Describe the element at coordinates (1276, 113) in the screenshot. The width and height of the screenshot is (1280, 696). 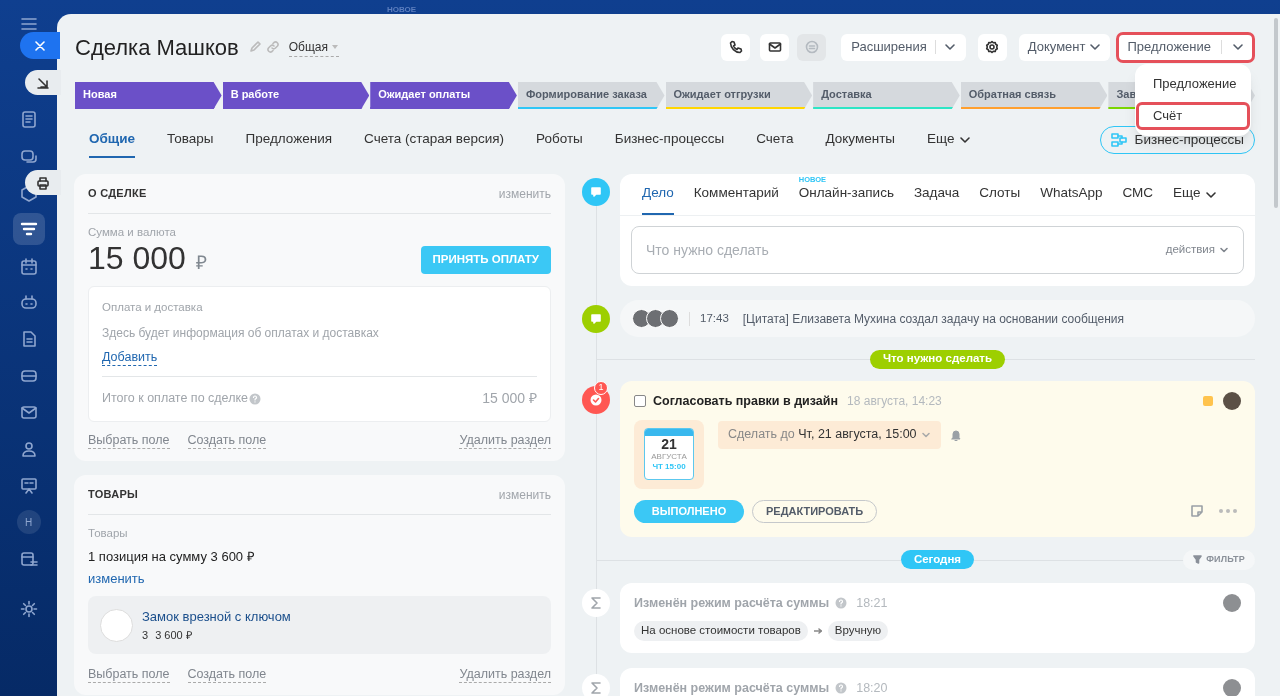
I see `scrollbar` at that location.